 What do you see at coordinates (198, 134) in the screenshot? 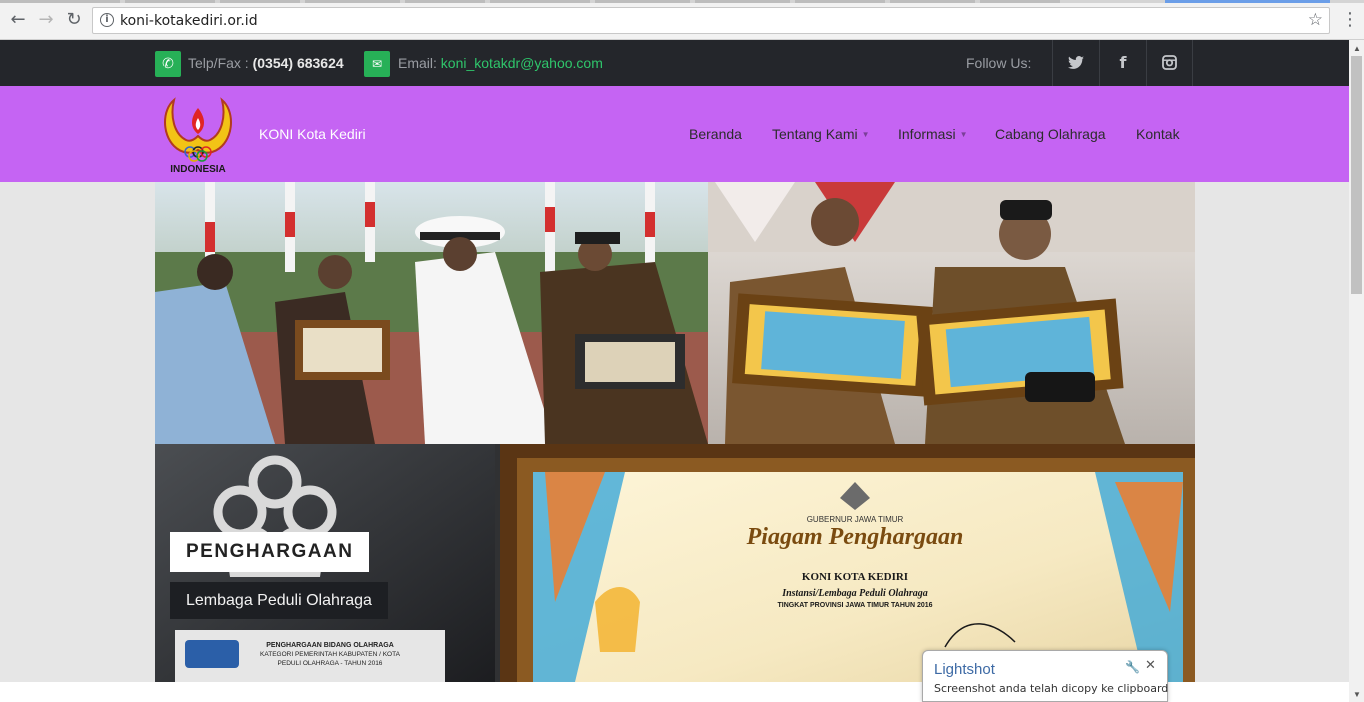
I see `koni-logo: INDONESIA` at bounding box center [198, 134].